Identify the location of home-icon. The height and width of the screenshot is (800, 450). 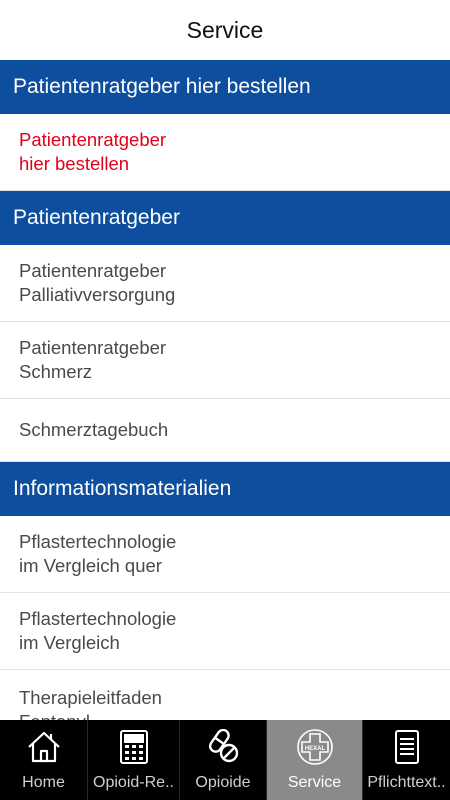
(44, 747).